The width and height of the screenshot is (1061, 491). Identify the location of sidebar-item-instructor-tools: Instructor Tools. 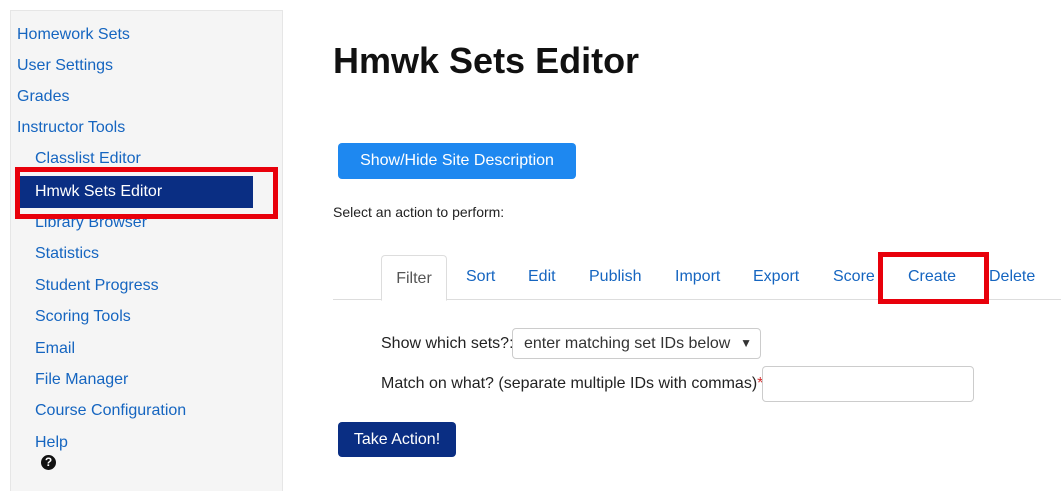
(71, 128).